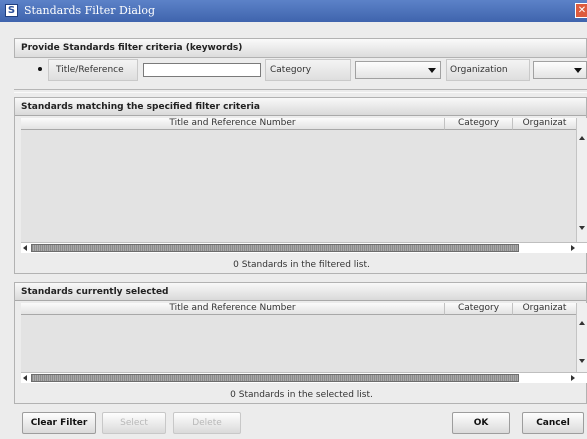 This screenshot has width=587, height=439. I want to click on category-dropdown, so click(398, 70).